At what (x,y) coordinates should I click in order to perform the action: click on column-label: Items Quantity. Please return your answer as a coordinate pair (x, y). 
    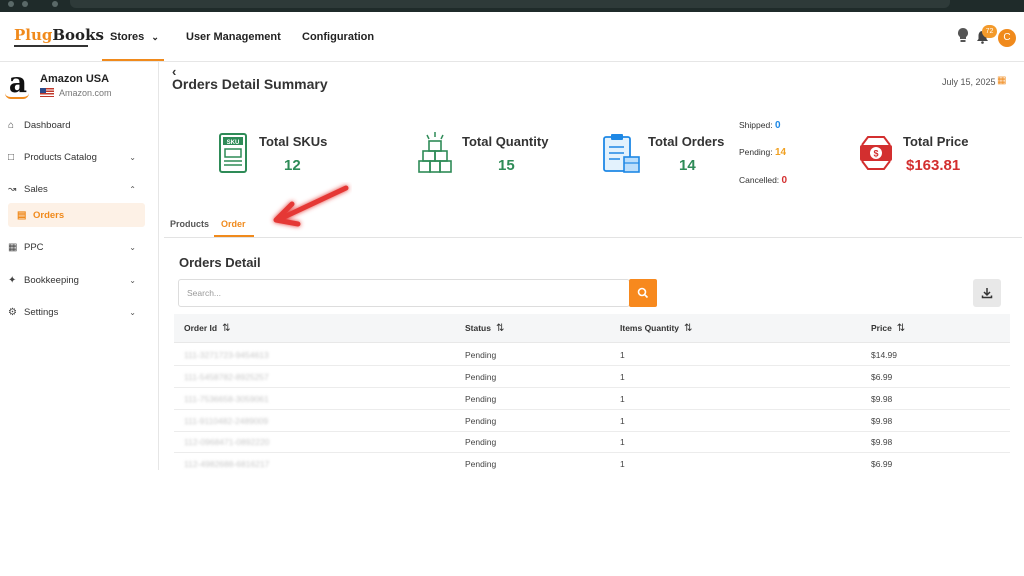
    Looking at the image, I should click on (650, 328).